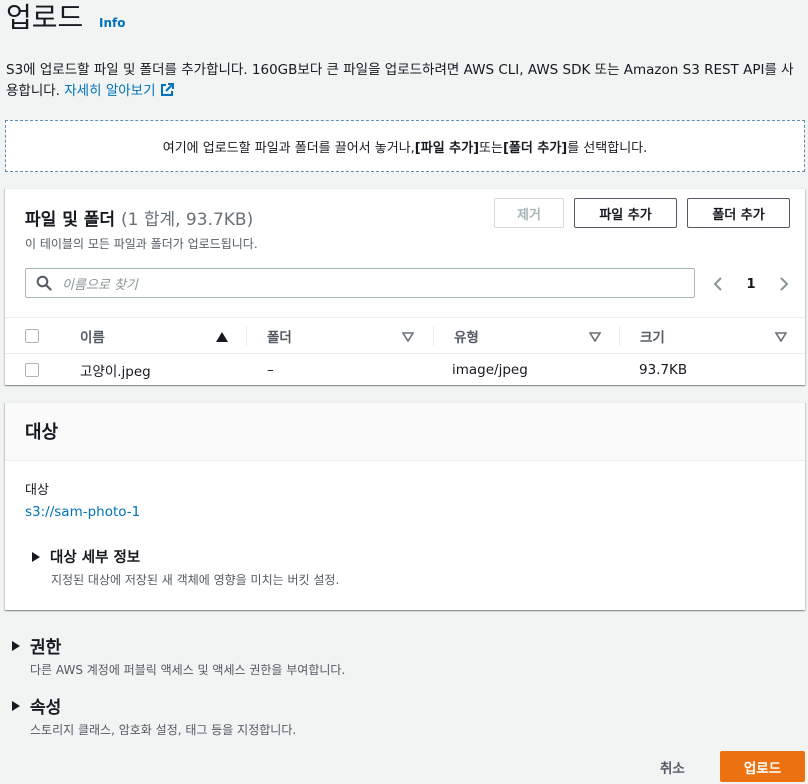 This screenshot has width=808, height=784. What do you see at coordinates (110, 91) in the screenshot?
I see `learn-more-label: 자세히 알아보기` at bounding box center [110, 91].